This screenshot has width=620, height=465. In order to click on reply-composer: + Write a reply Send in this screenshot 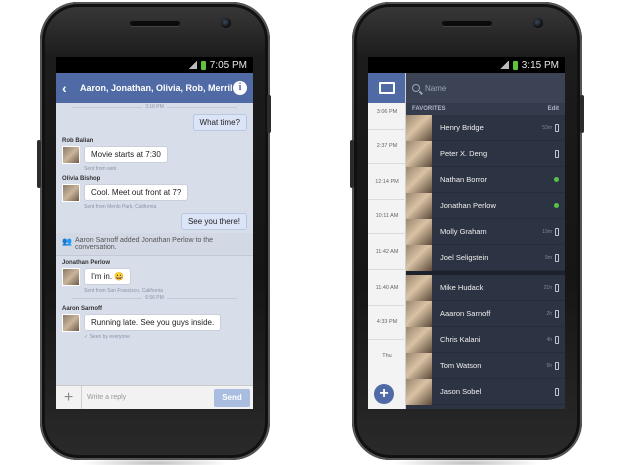, I will do `click(154, 397)`.